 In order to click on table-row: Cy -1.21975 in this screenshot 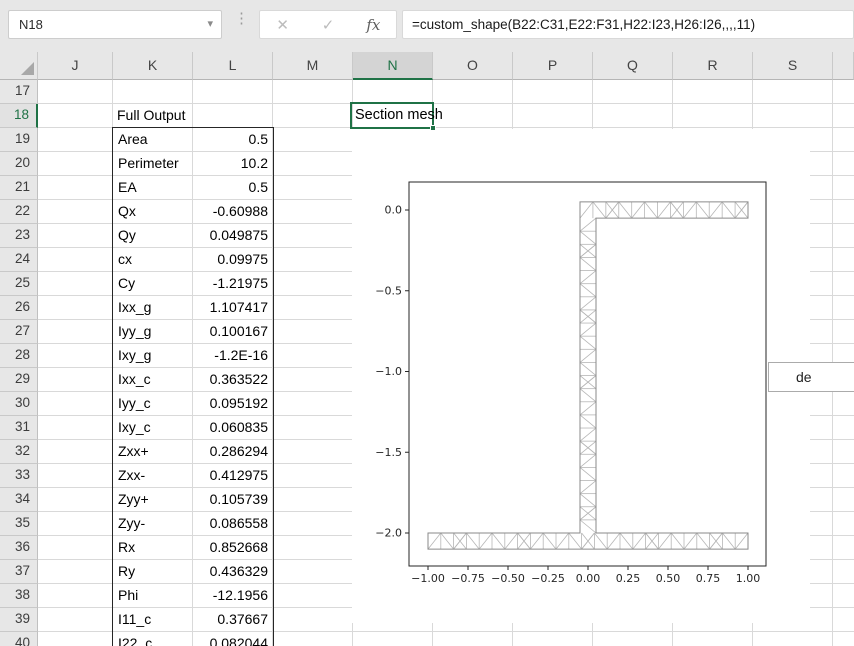, I will do `click(193, 284)`.